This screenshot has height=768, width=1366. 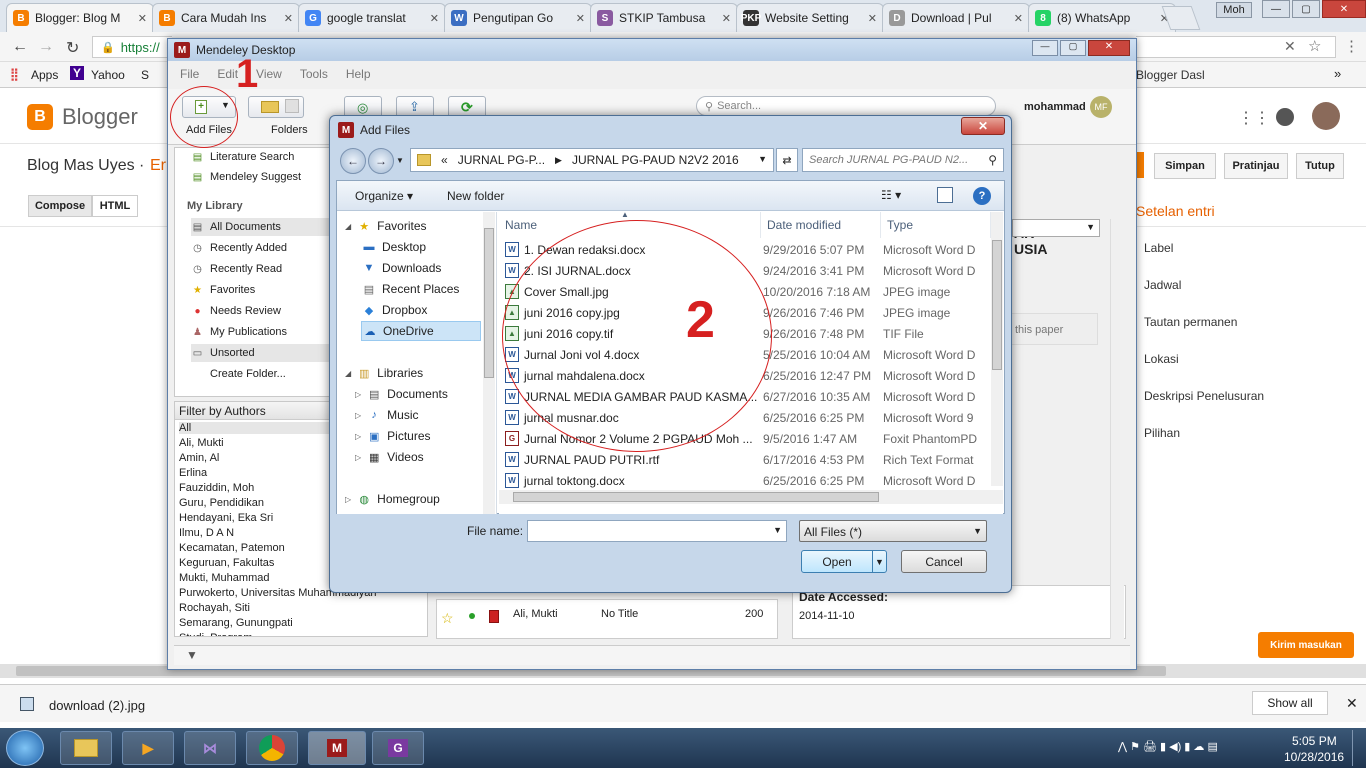 I want to click on search-icon: ⚲, so click(x=992, y=160).